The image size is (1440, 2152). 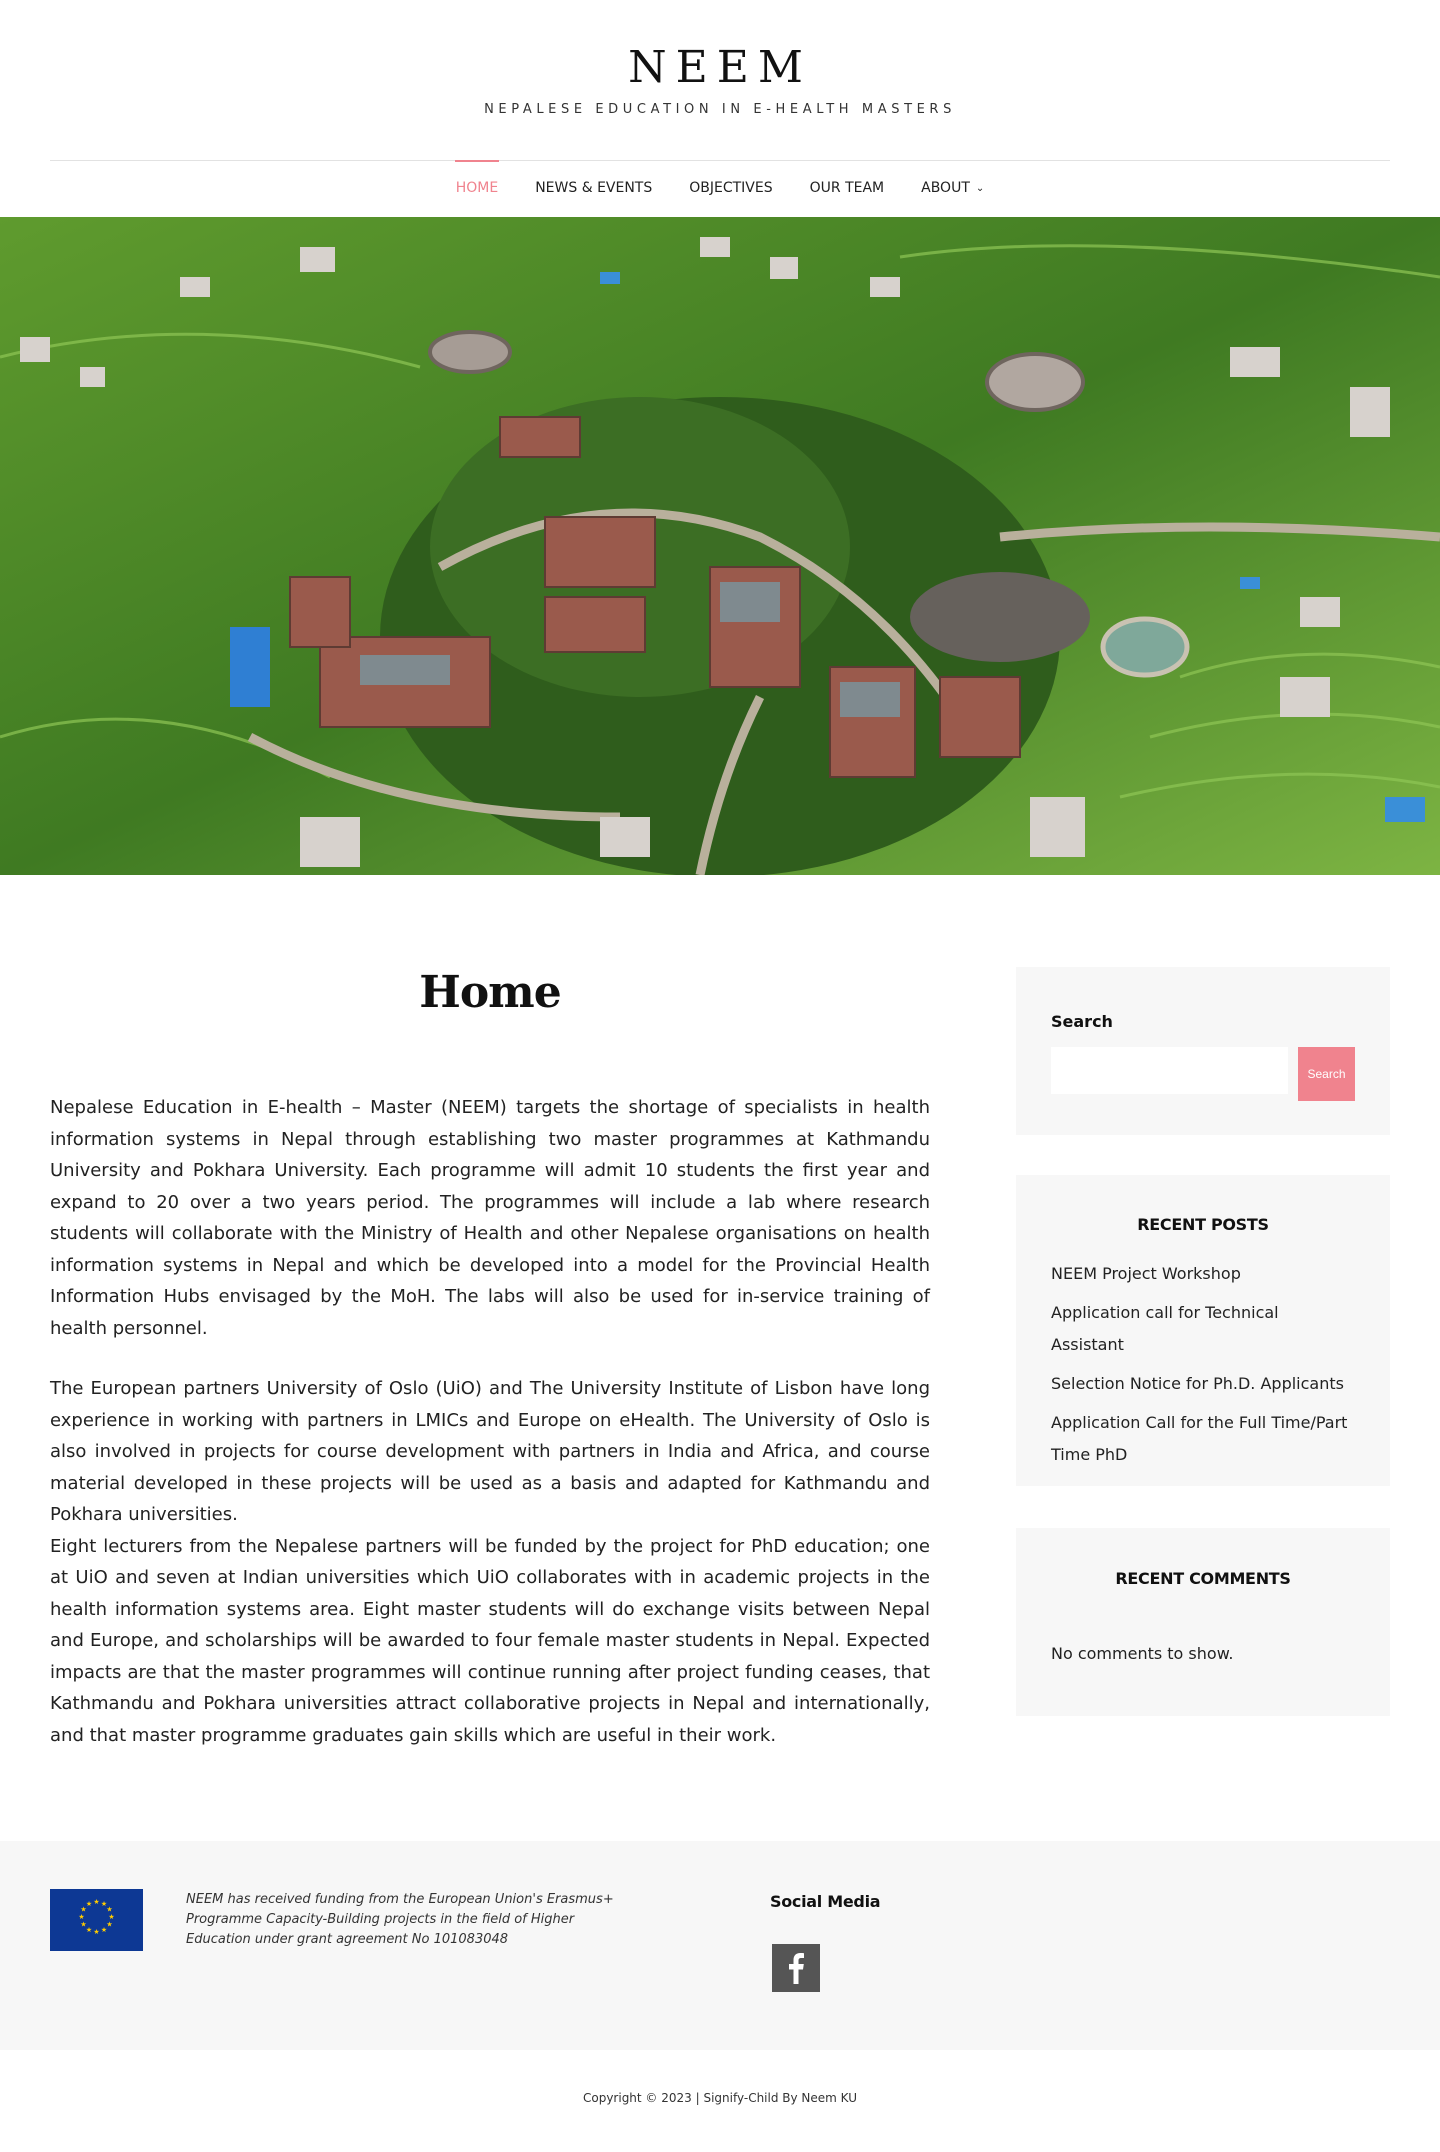 I want to click on nav-item-about-label: About, so click(x=945, y=187).